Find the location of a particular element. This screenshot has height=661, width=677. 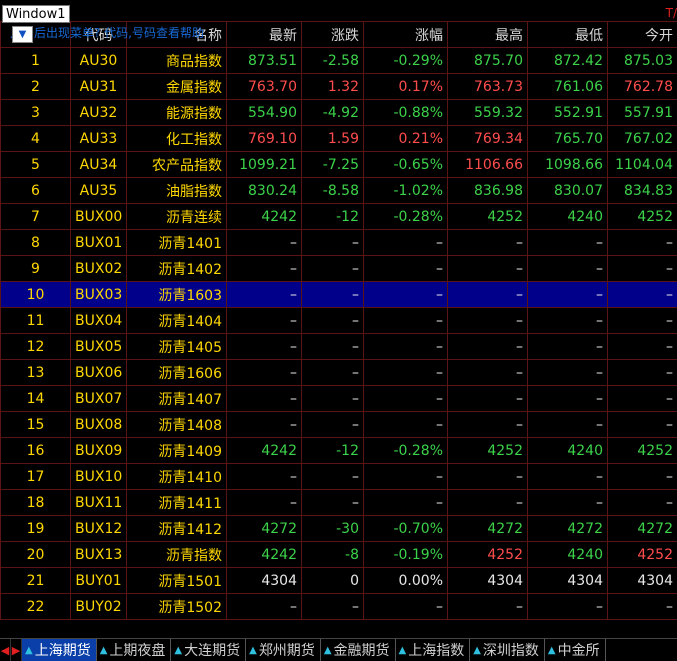

tab-market: ▲ 深圳指数 is located at coordinates (507, 650).